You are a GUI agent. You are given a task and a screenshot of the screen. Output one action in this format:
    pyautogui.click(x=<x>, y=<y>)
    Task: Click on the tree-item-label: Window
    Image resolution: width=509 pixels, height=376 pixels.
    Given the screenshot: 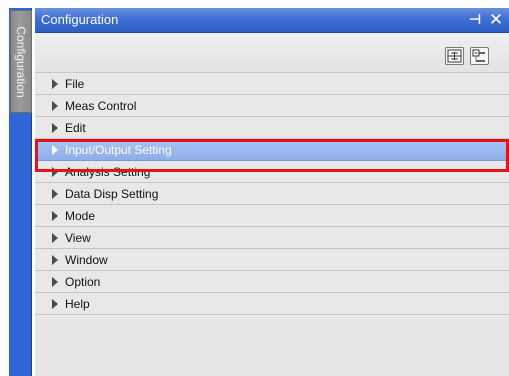 What is the action you would take?
    pyautogui.click(x=86, y=260)
    